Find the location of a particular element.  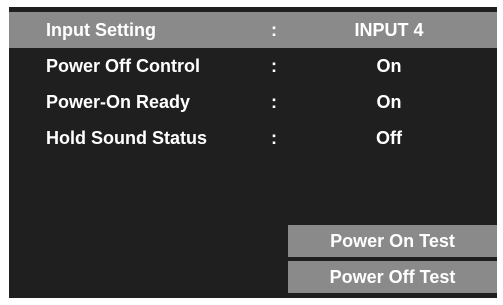

menu-row-label: Power Off Control is located at coordinates (123, 66).